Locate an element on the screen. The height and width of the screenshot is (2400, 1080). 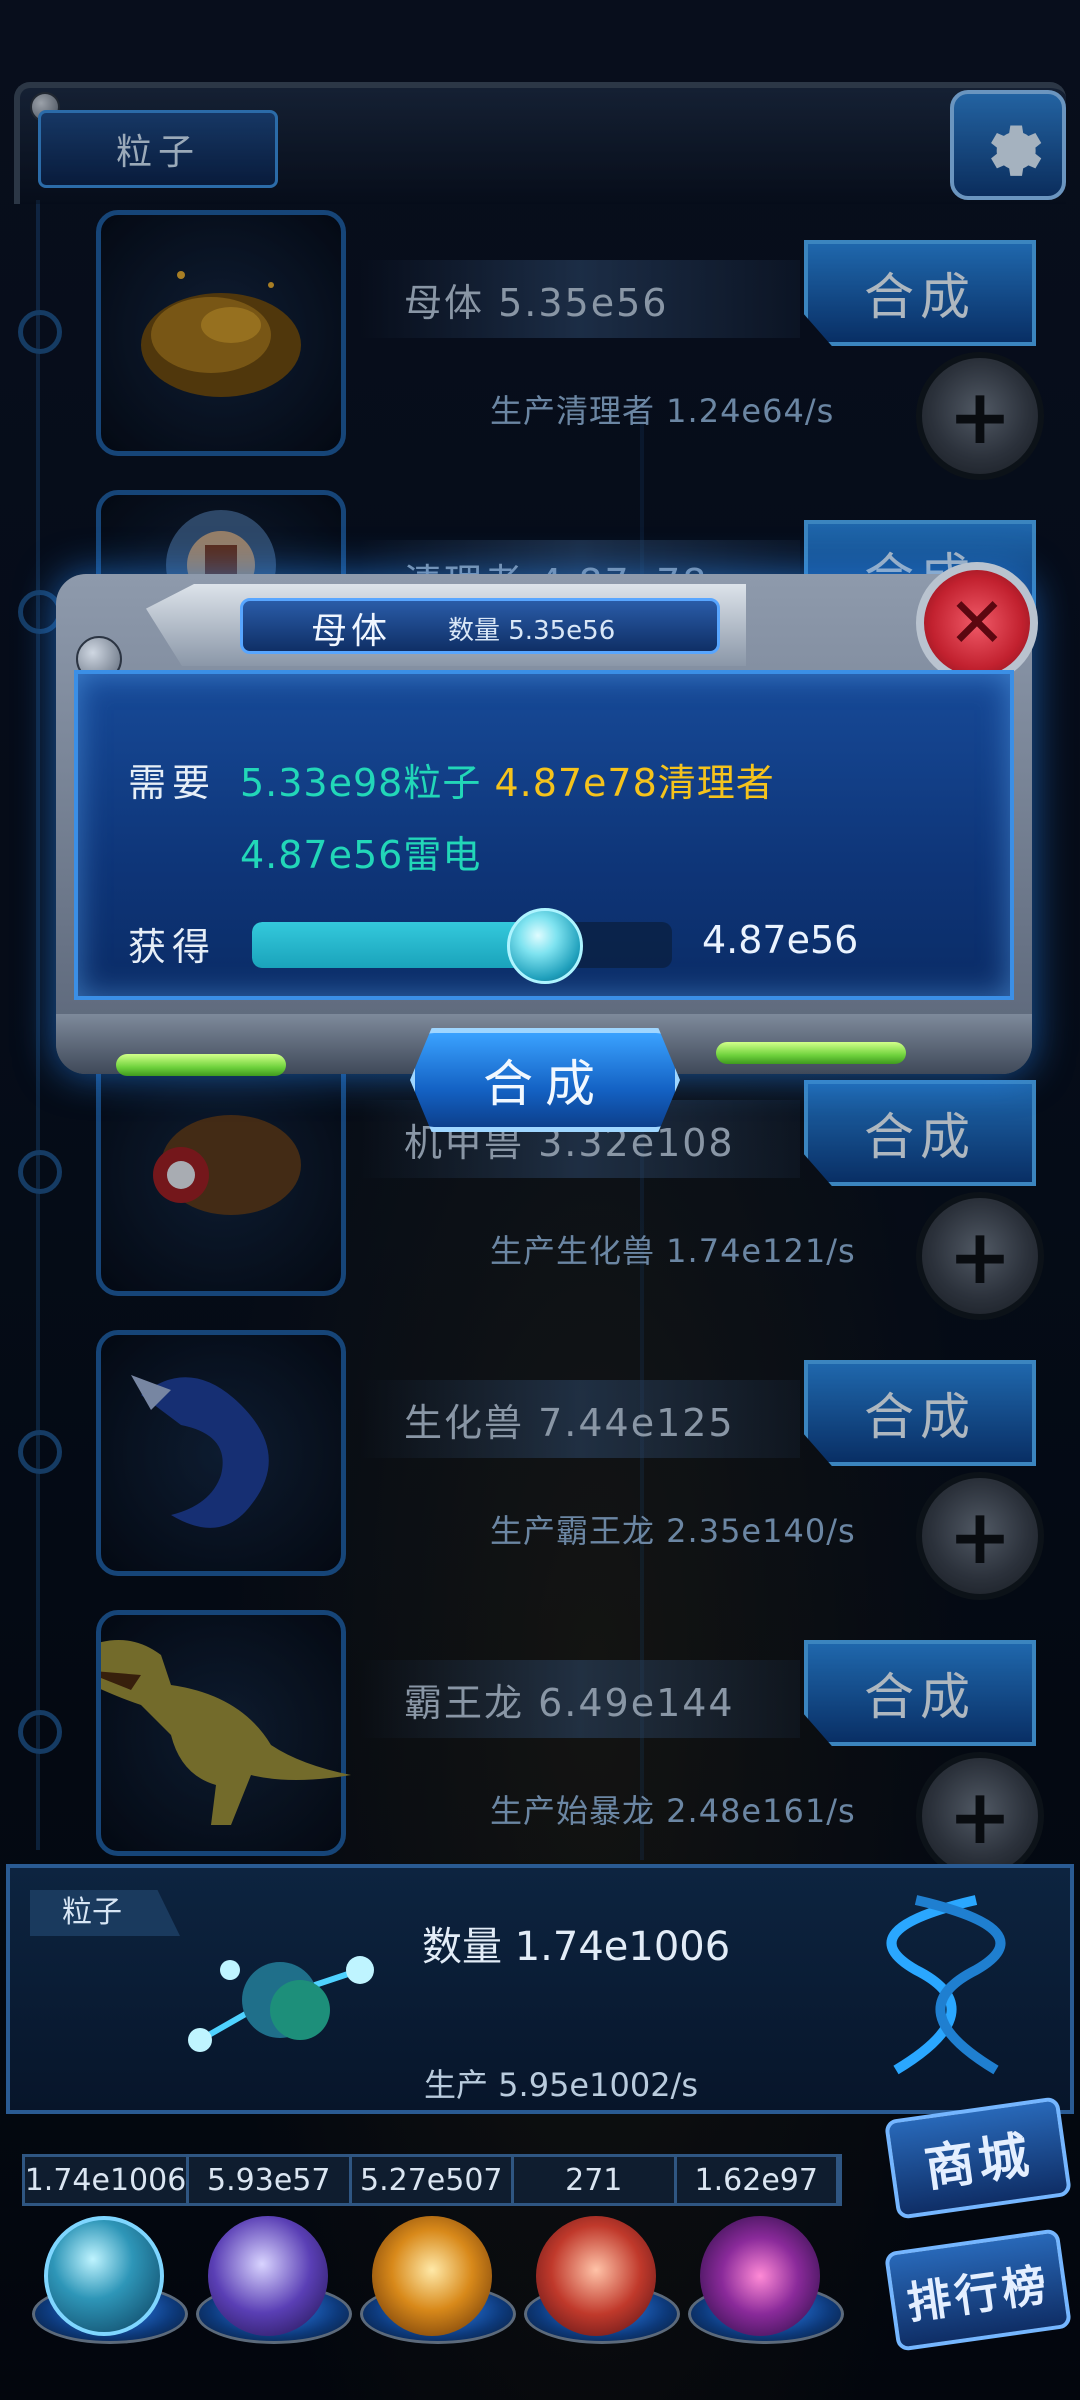
requirements-line-1: 5.33e98粒子 4.87e78清理者 is located at coordinates (507, 779).